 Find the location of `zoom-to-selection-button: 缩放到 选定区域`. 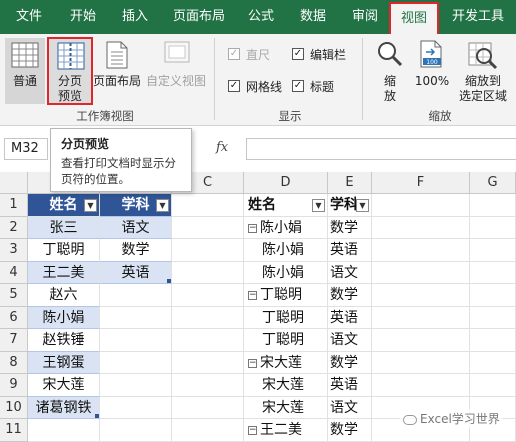

zoom-to-selection-button: 缩放到 选定区域 is located at coordinates (483, 71).